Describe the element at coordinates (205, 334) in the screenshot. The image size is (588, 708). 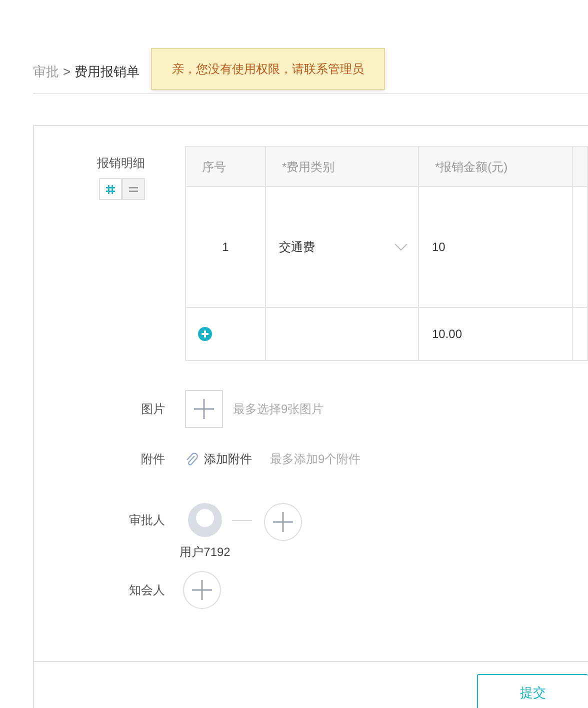
I see `add-row-icon` at that location.